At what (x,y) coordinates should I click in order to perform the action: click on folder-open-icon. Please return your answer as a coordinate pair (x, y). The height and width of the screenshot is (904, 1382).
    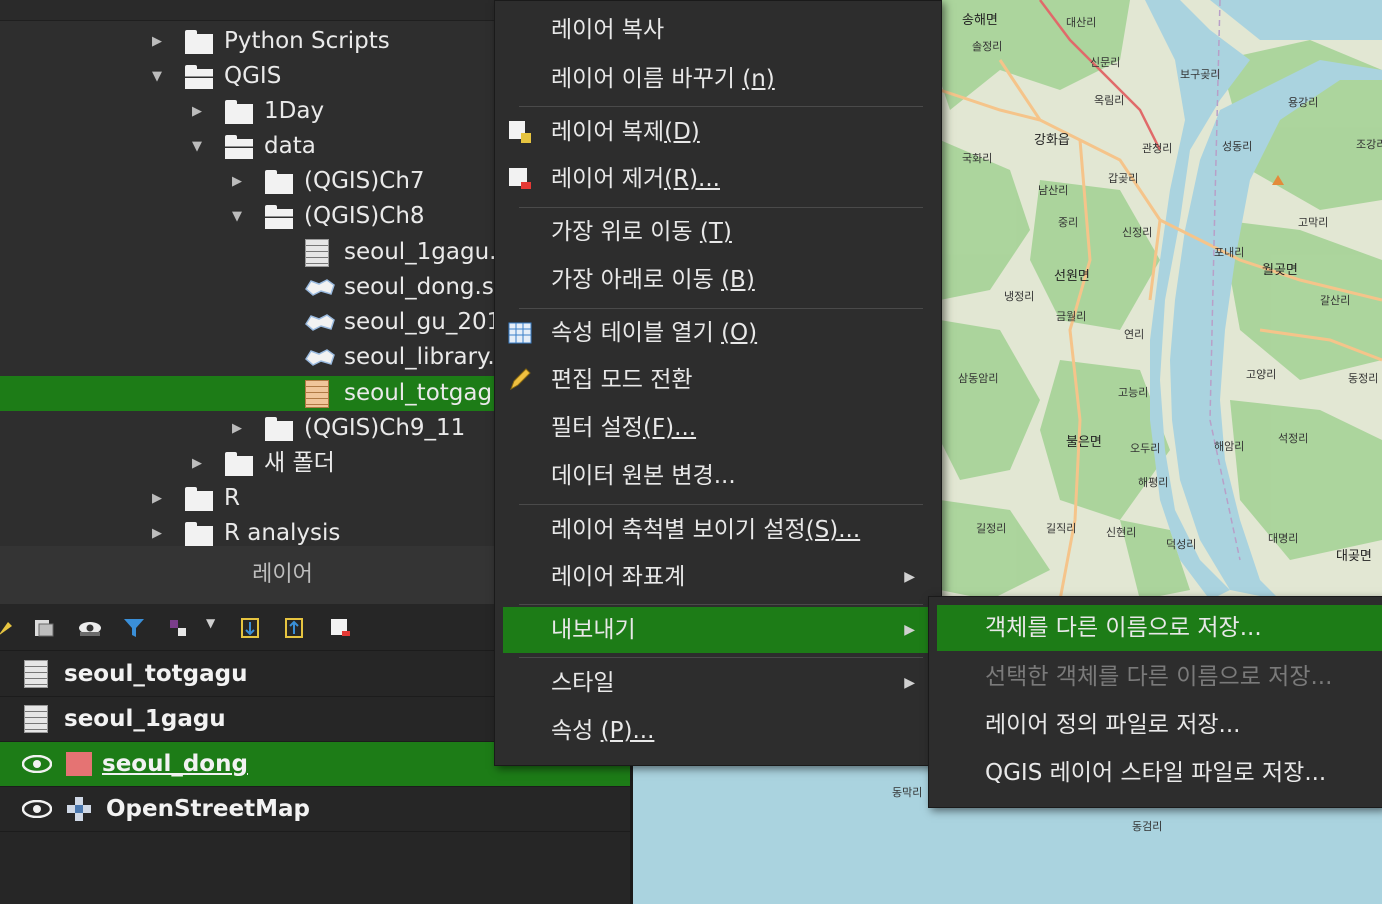
    Looking at the image, I should click on (279, 217).